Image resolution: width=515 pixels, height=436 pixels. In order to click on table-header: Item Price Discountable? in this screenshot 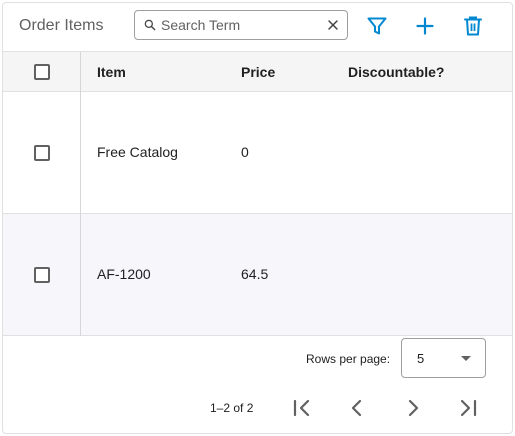, I will do `click(257, 71)`.